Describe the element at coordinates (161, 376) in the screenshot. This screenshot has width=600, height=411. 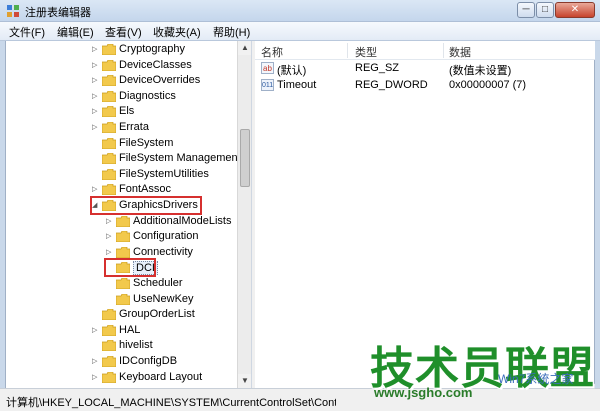
I see `tree-item-label: Keyboard Layout` at that location.